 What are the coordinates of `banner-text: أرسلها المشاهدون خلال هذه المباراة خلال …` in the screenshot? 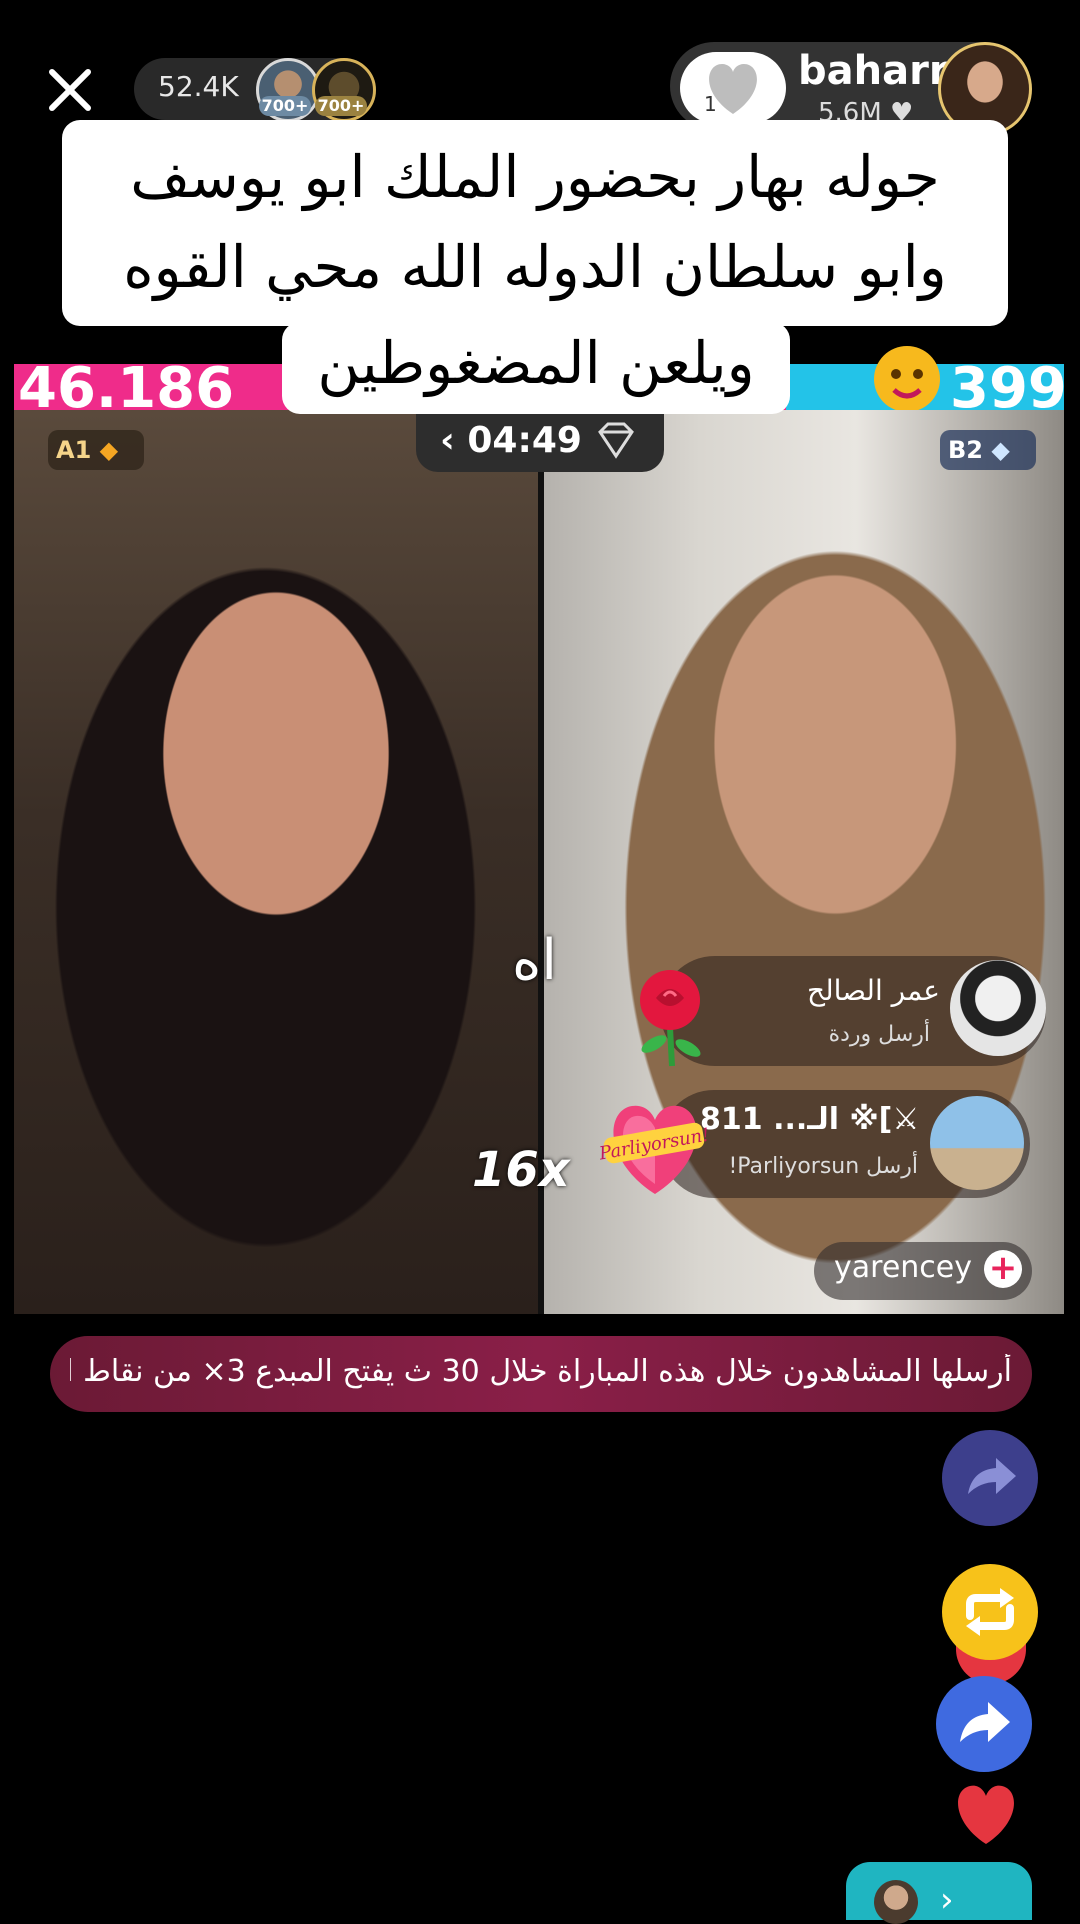 It's located at (541, 1371).